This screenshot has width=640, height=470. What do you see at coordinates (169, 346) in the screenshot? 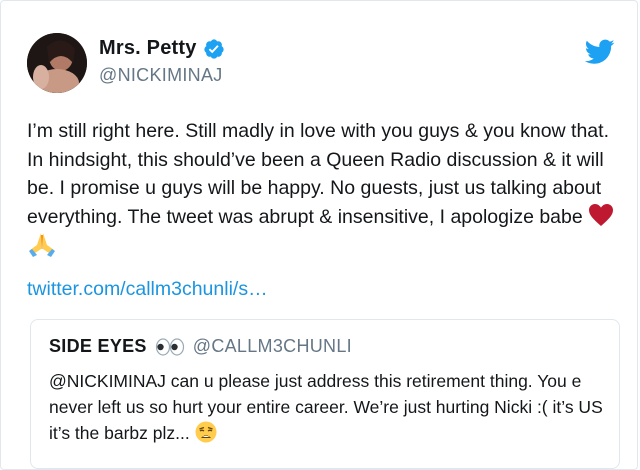
I see `eyes-icon` at bounding box center [169, 346].